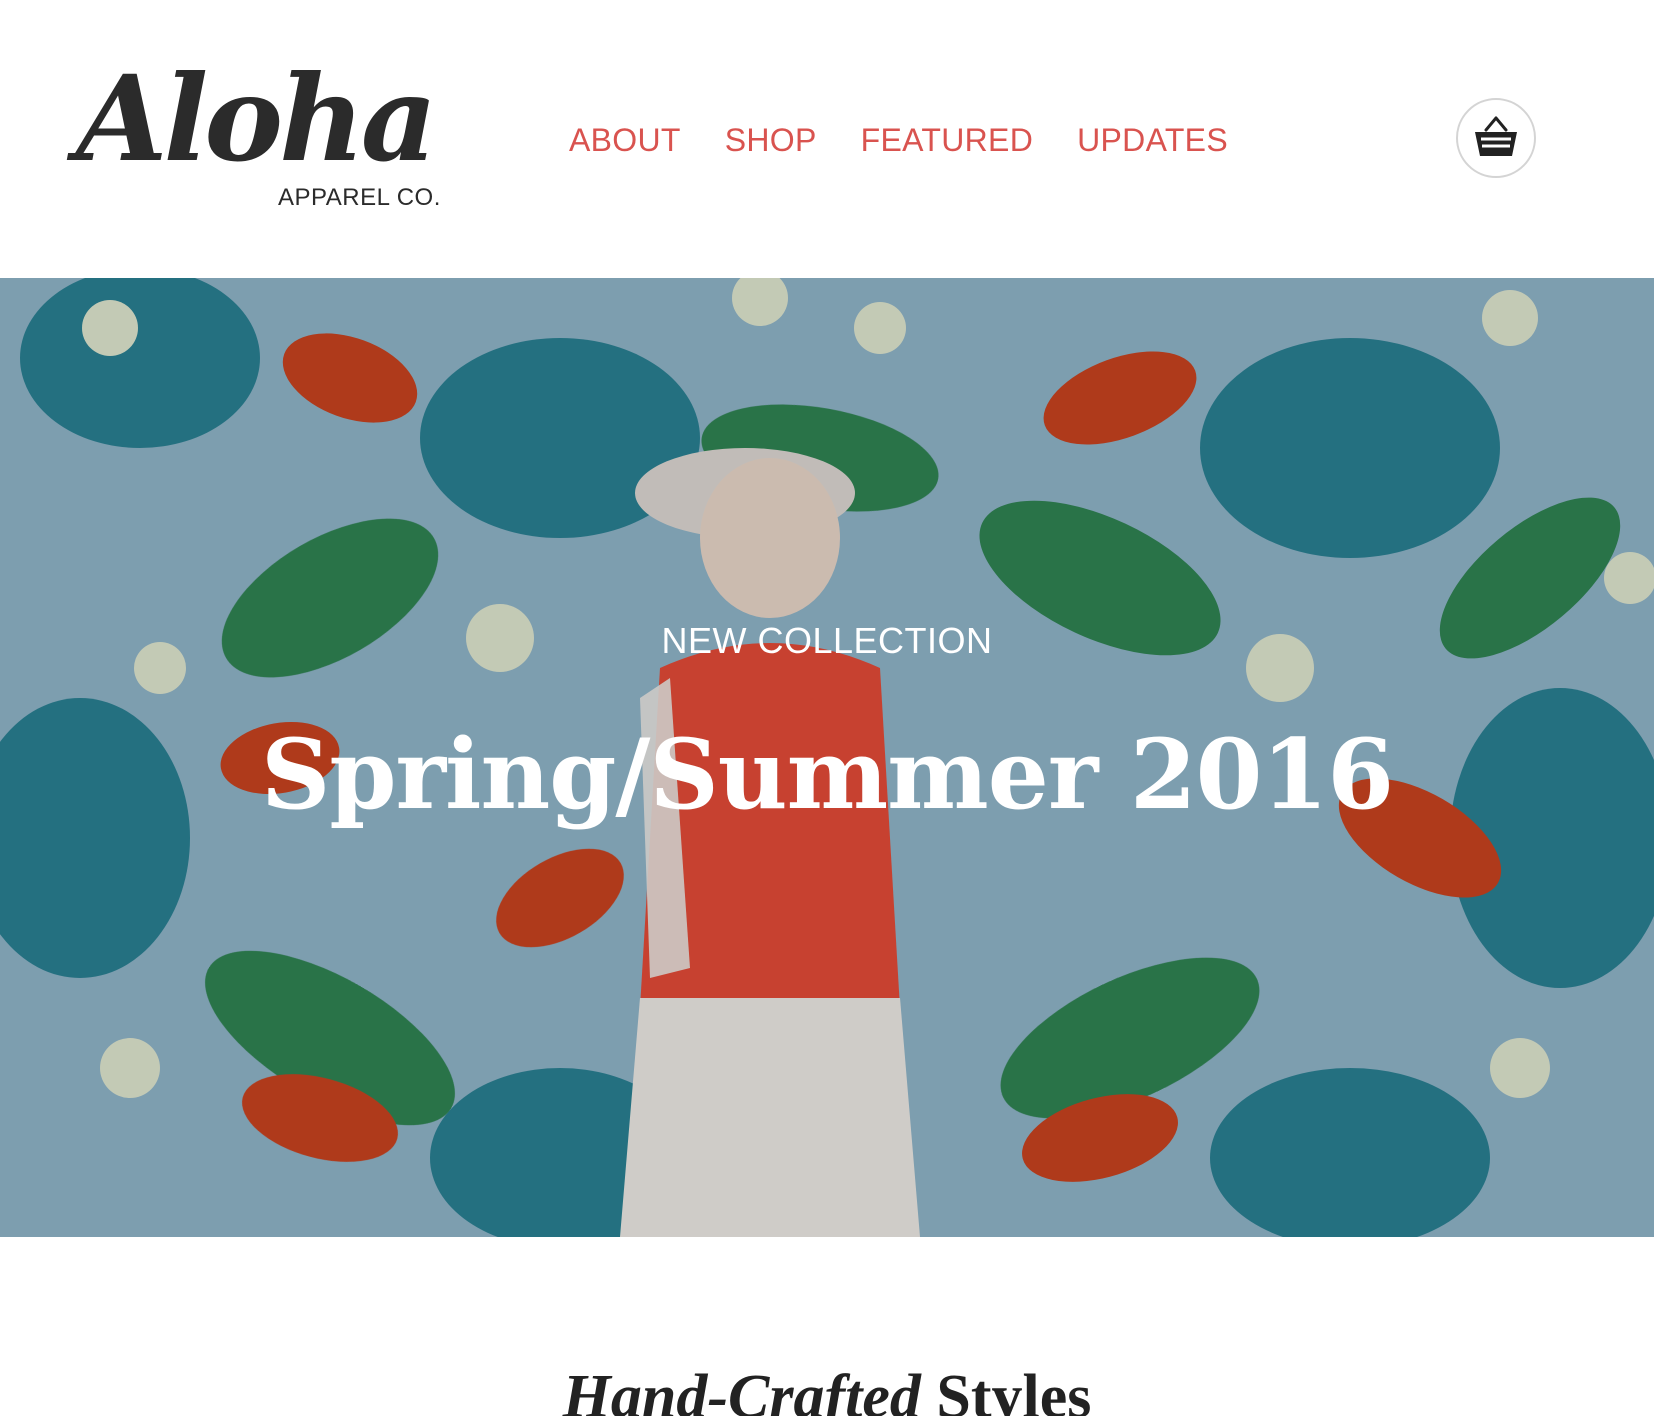 The height and width of the screenshot is (1416, 1654). I want to click on section-title-bold: Styles, so click(1014, 1389).